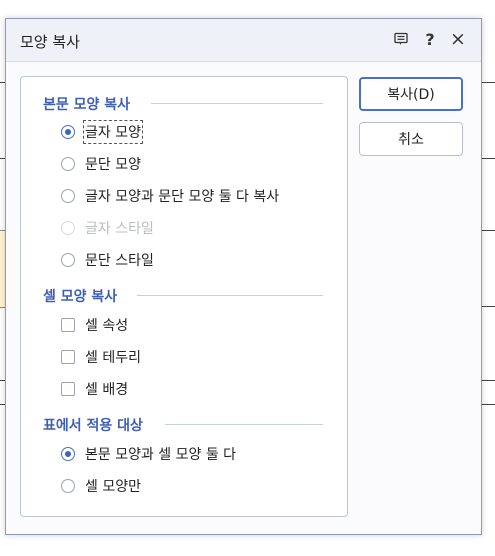 Image resolution: width=495 pixels, height=556 pixels. I want to click on checkbox-cell-border: 셀 테두리, so click(101, 357).